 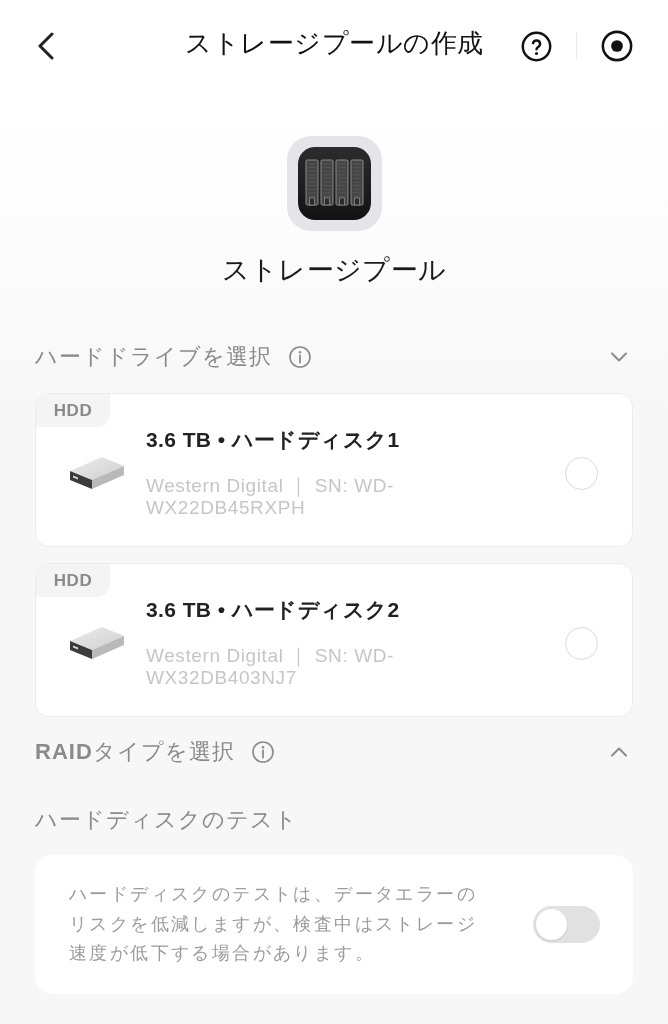 I want to click on back-button, so click(x=46, y=46).